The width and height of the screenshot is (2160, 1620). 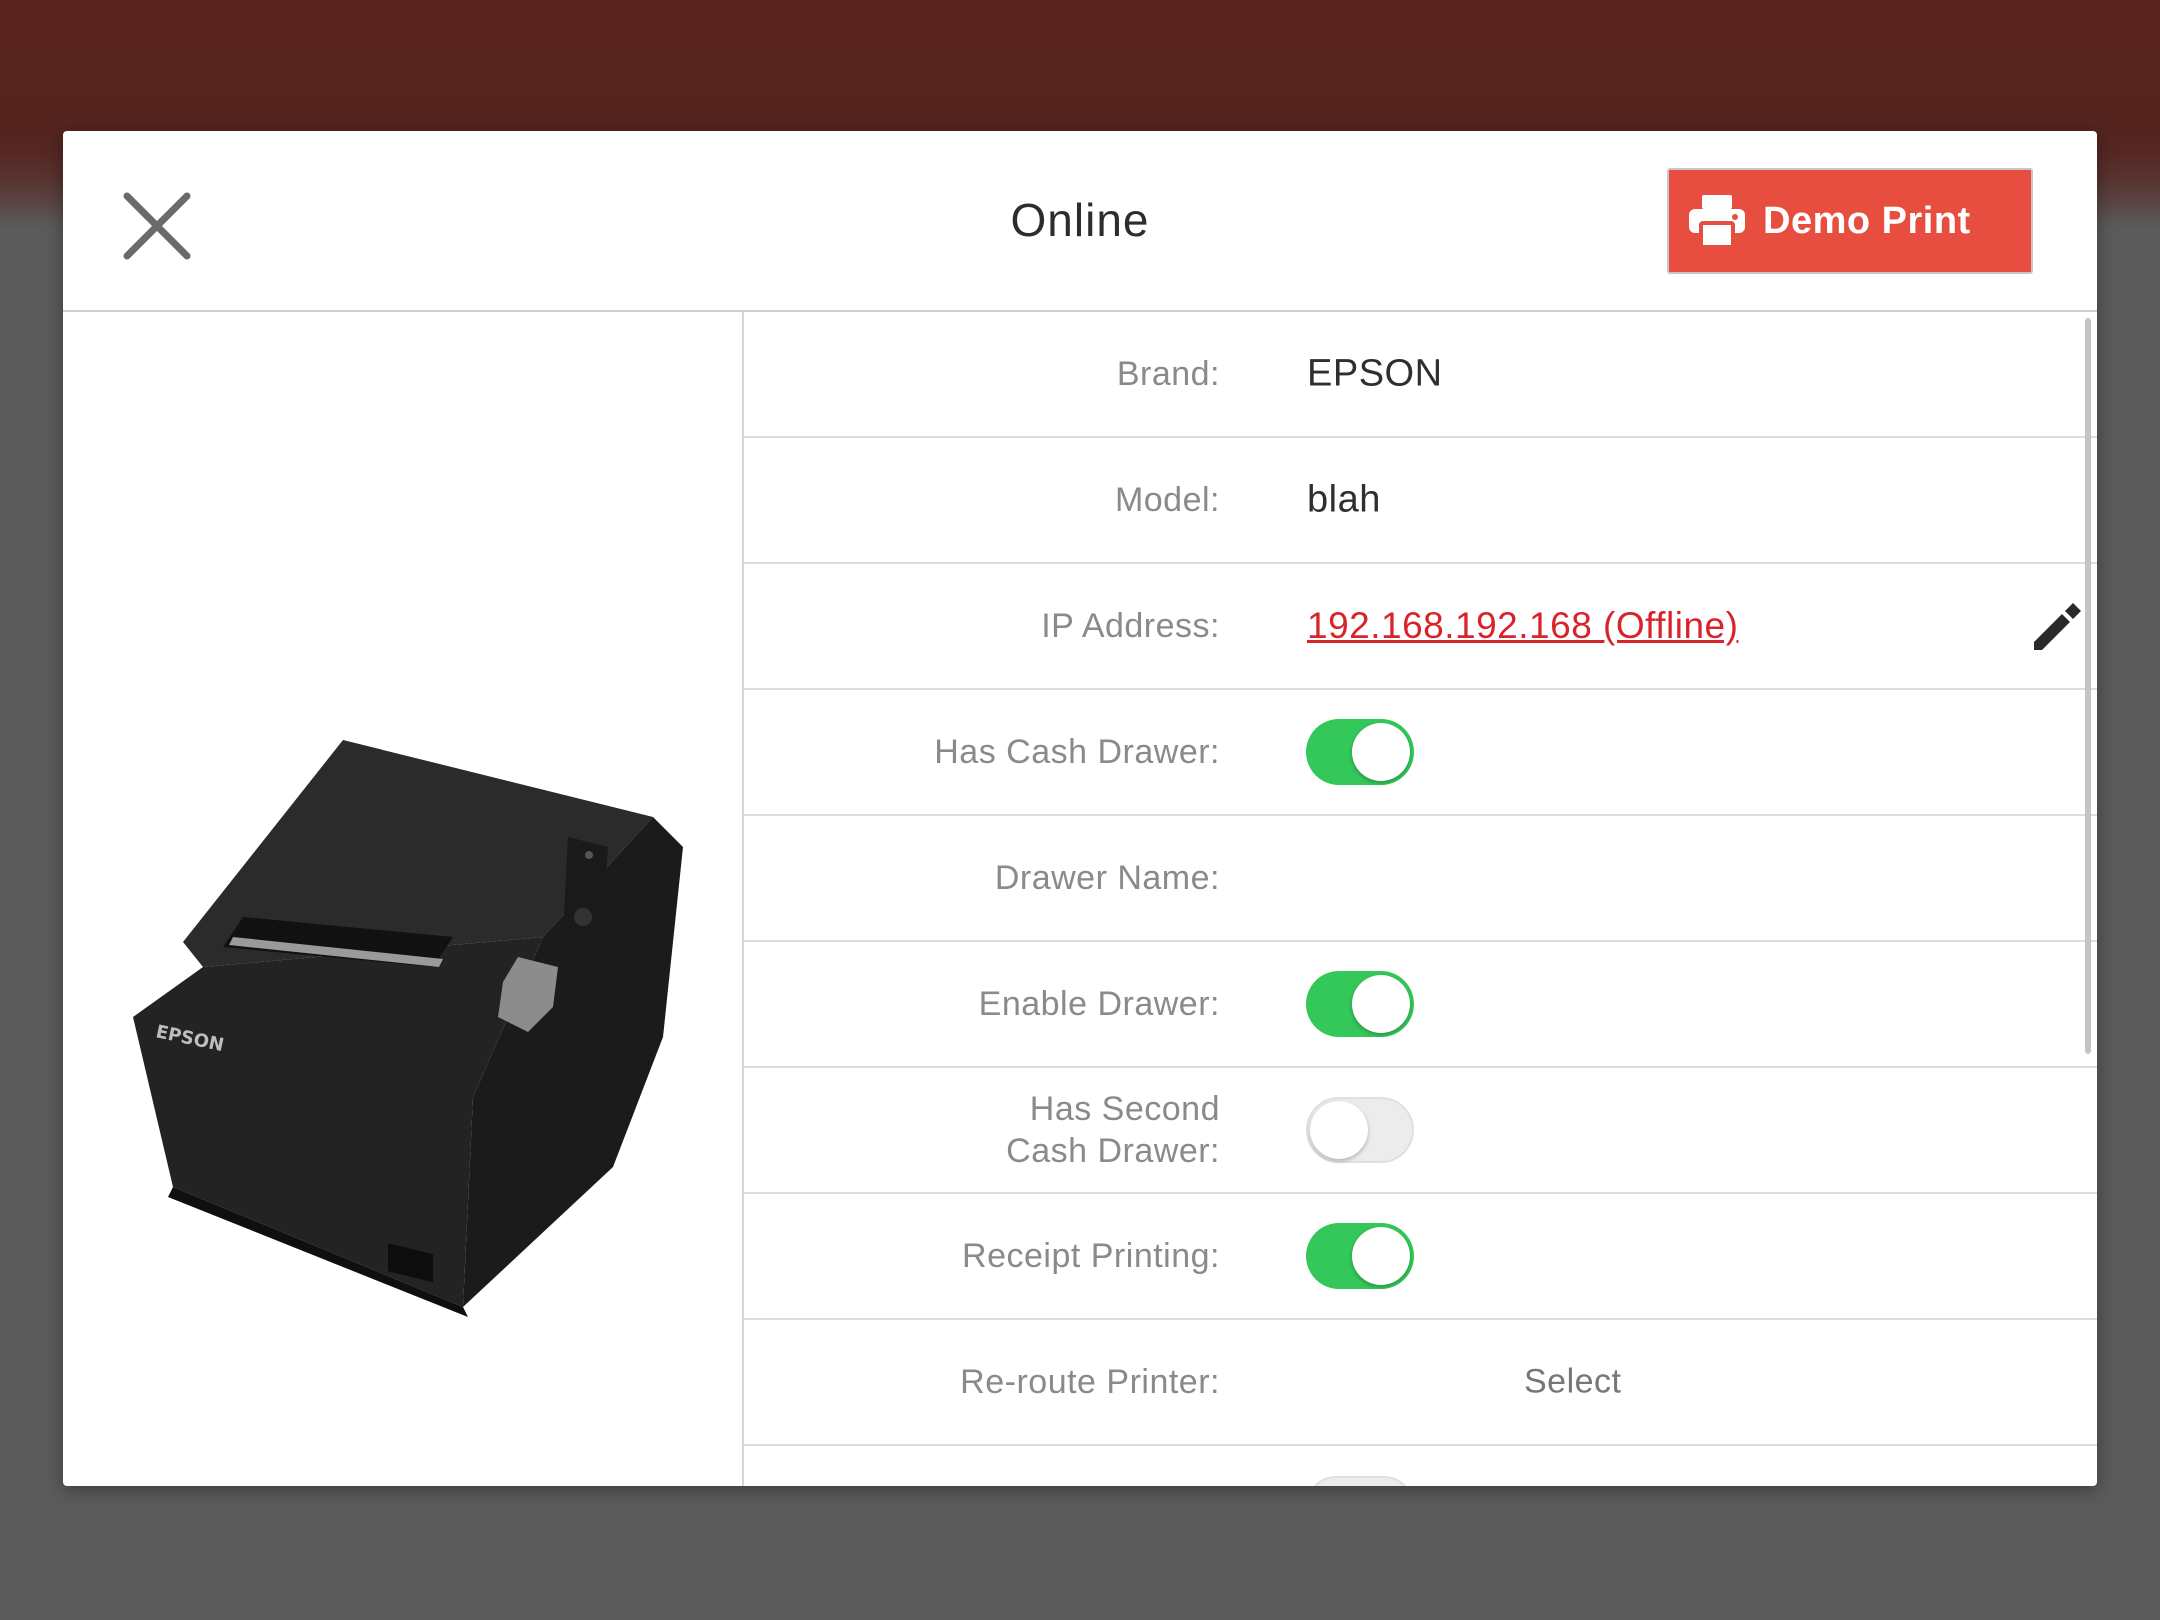 What do you see at coordinates (1420, 501) in the screenshot?
I see `model-row: Model: blah` at bounding box center [1420, 501].